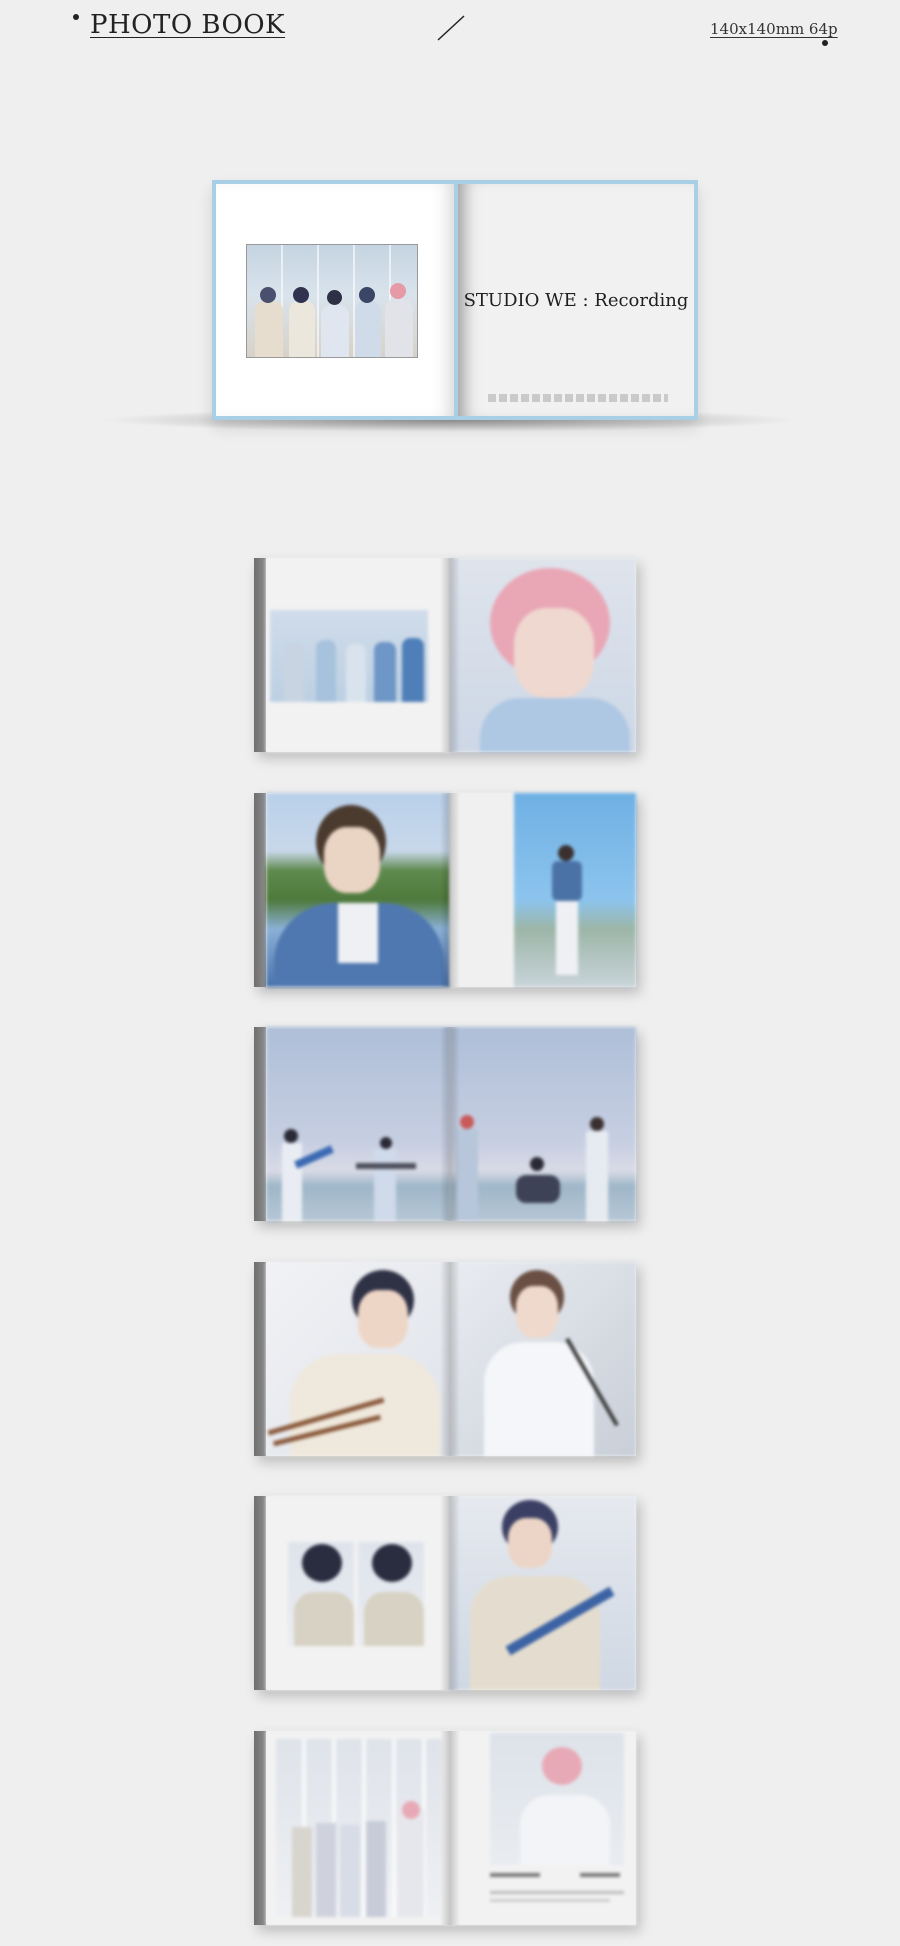 The width and height of the screenshot is (900, 1946). What do you see at coordinates (774, 29) in the screenshot?
I see `book-spec: 140x140mm 64p` at bounding box center [774, 29].